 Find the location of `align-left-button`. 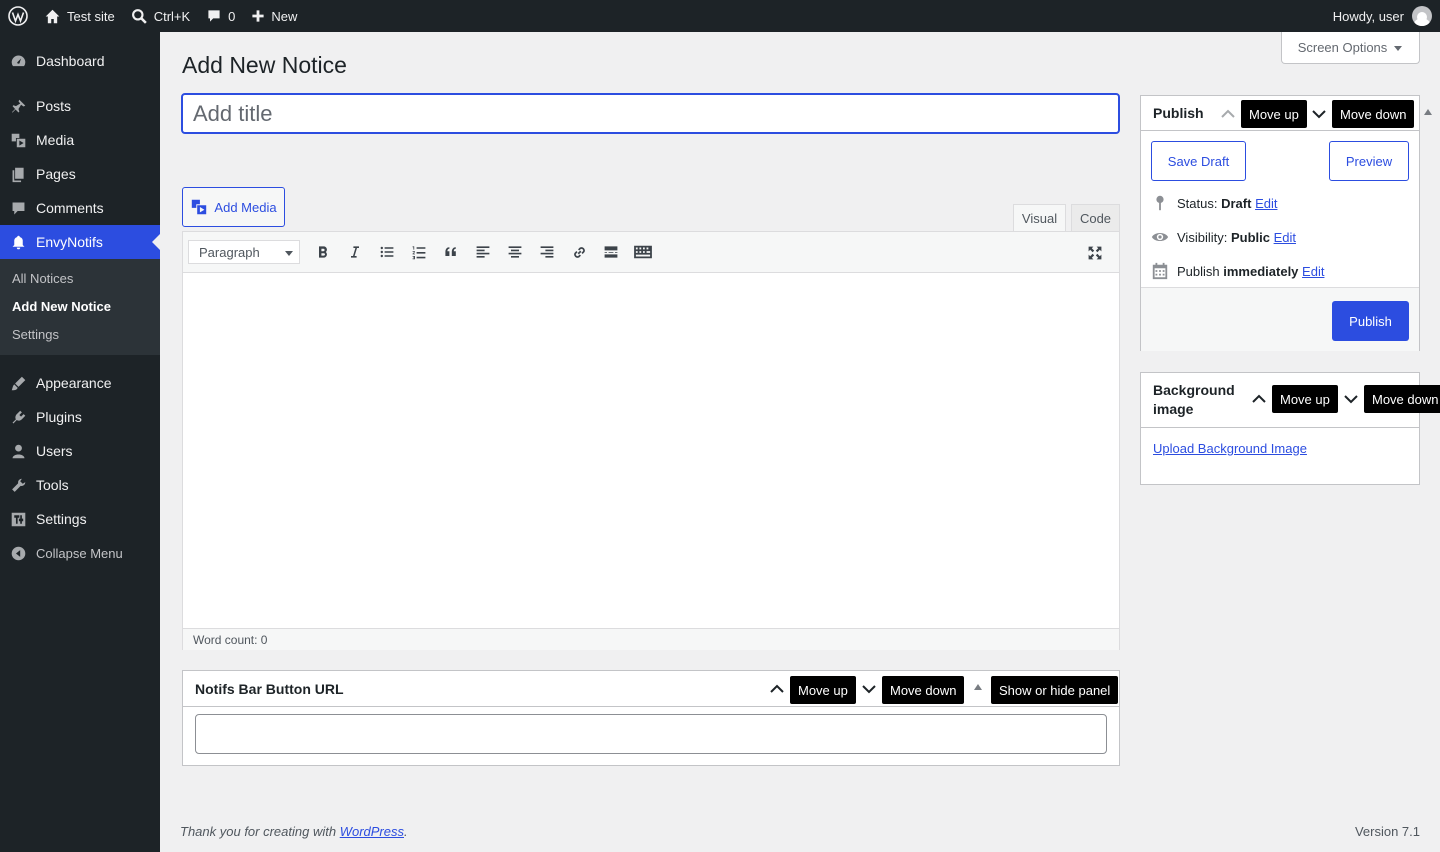

align-left-button is located at coordinates (483, 252).